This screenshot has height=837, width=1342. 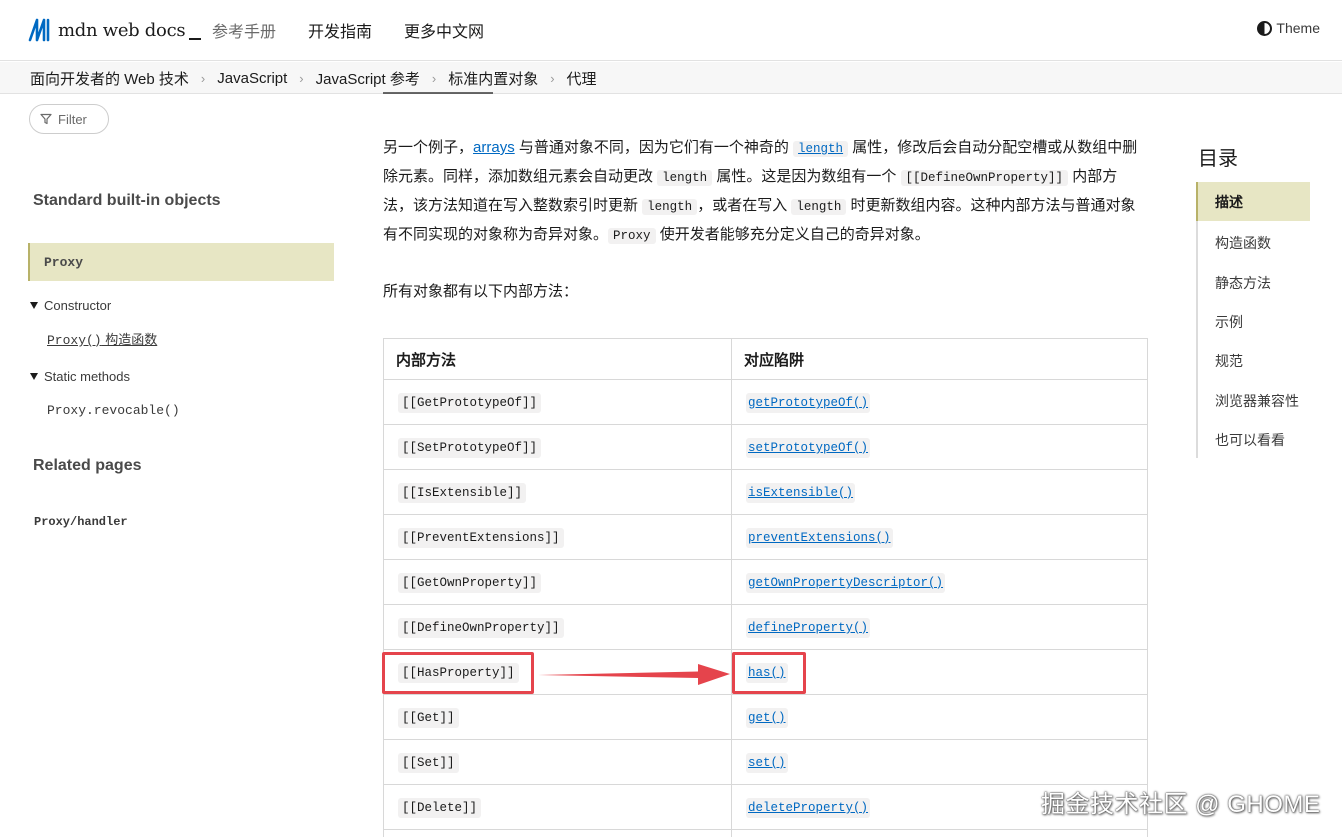 I want to click on inline-code: [[DefineOwnProperty]], so click(x=984, y=178).